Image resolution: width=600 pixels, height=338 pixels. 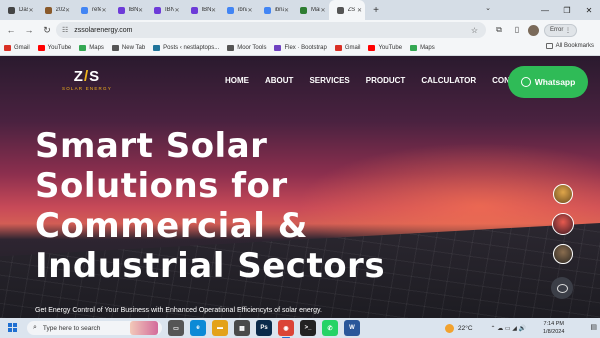 I want to click on tab-title: Man, so click(x=315, y=10).